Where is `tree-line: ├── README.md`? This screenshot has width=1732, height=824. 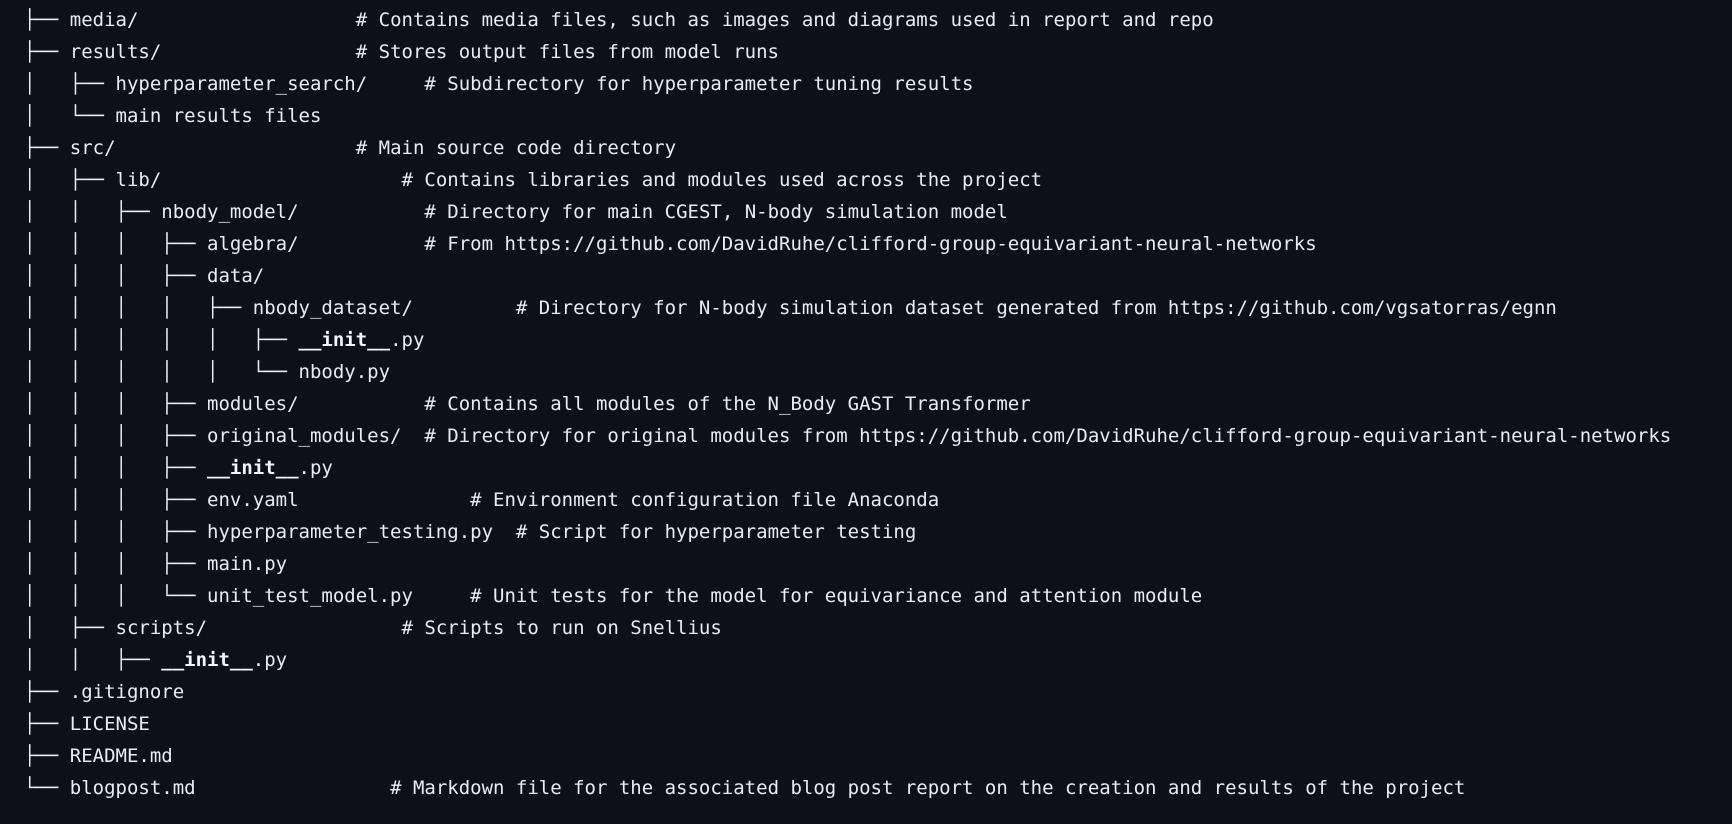 tree-line: ├── README.md is located at coordinates (98, 756).